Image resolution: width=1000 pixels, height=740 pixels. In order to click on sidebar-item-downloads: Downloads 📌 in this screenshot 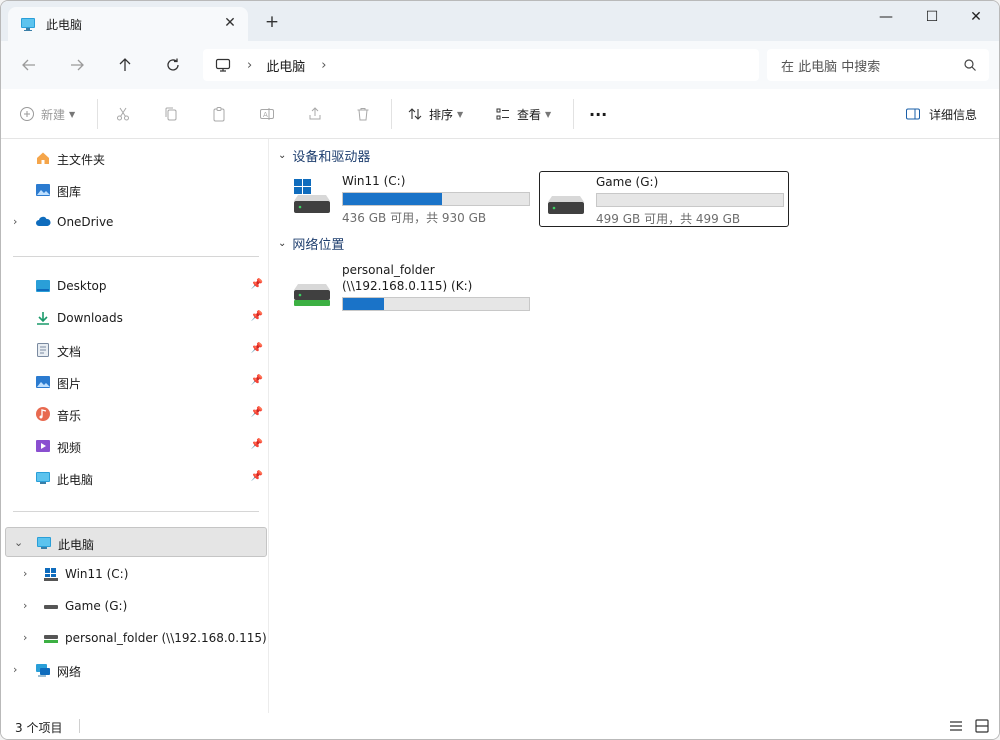, I will do `click(136, 318)`.